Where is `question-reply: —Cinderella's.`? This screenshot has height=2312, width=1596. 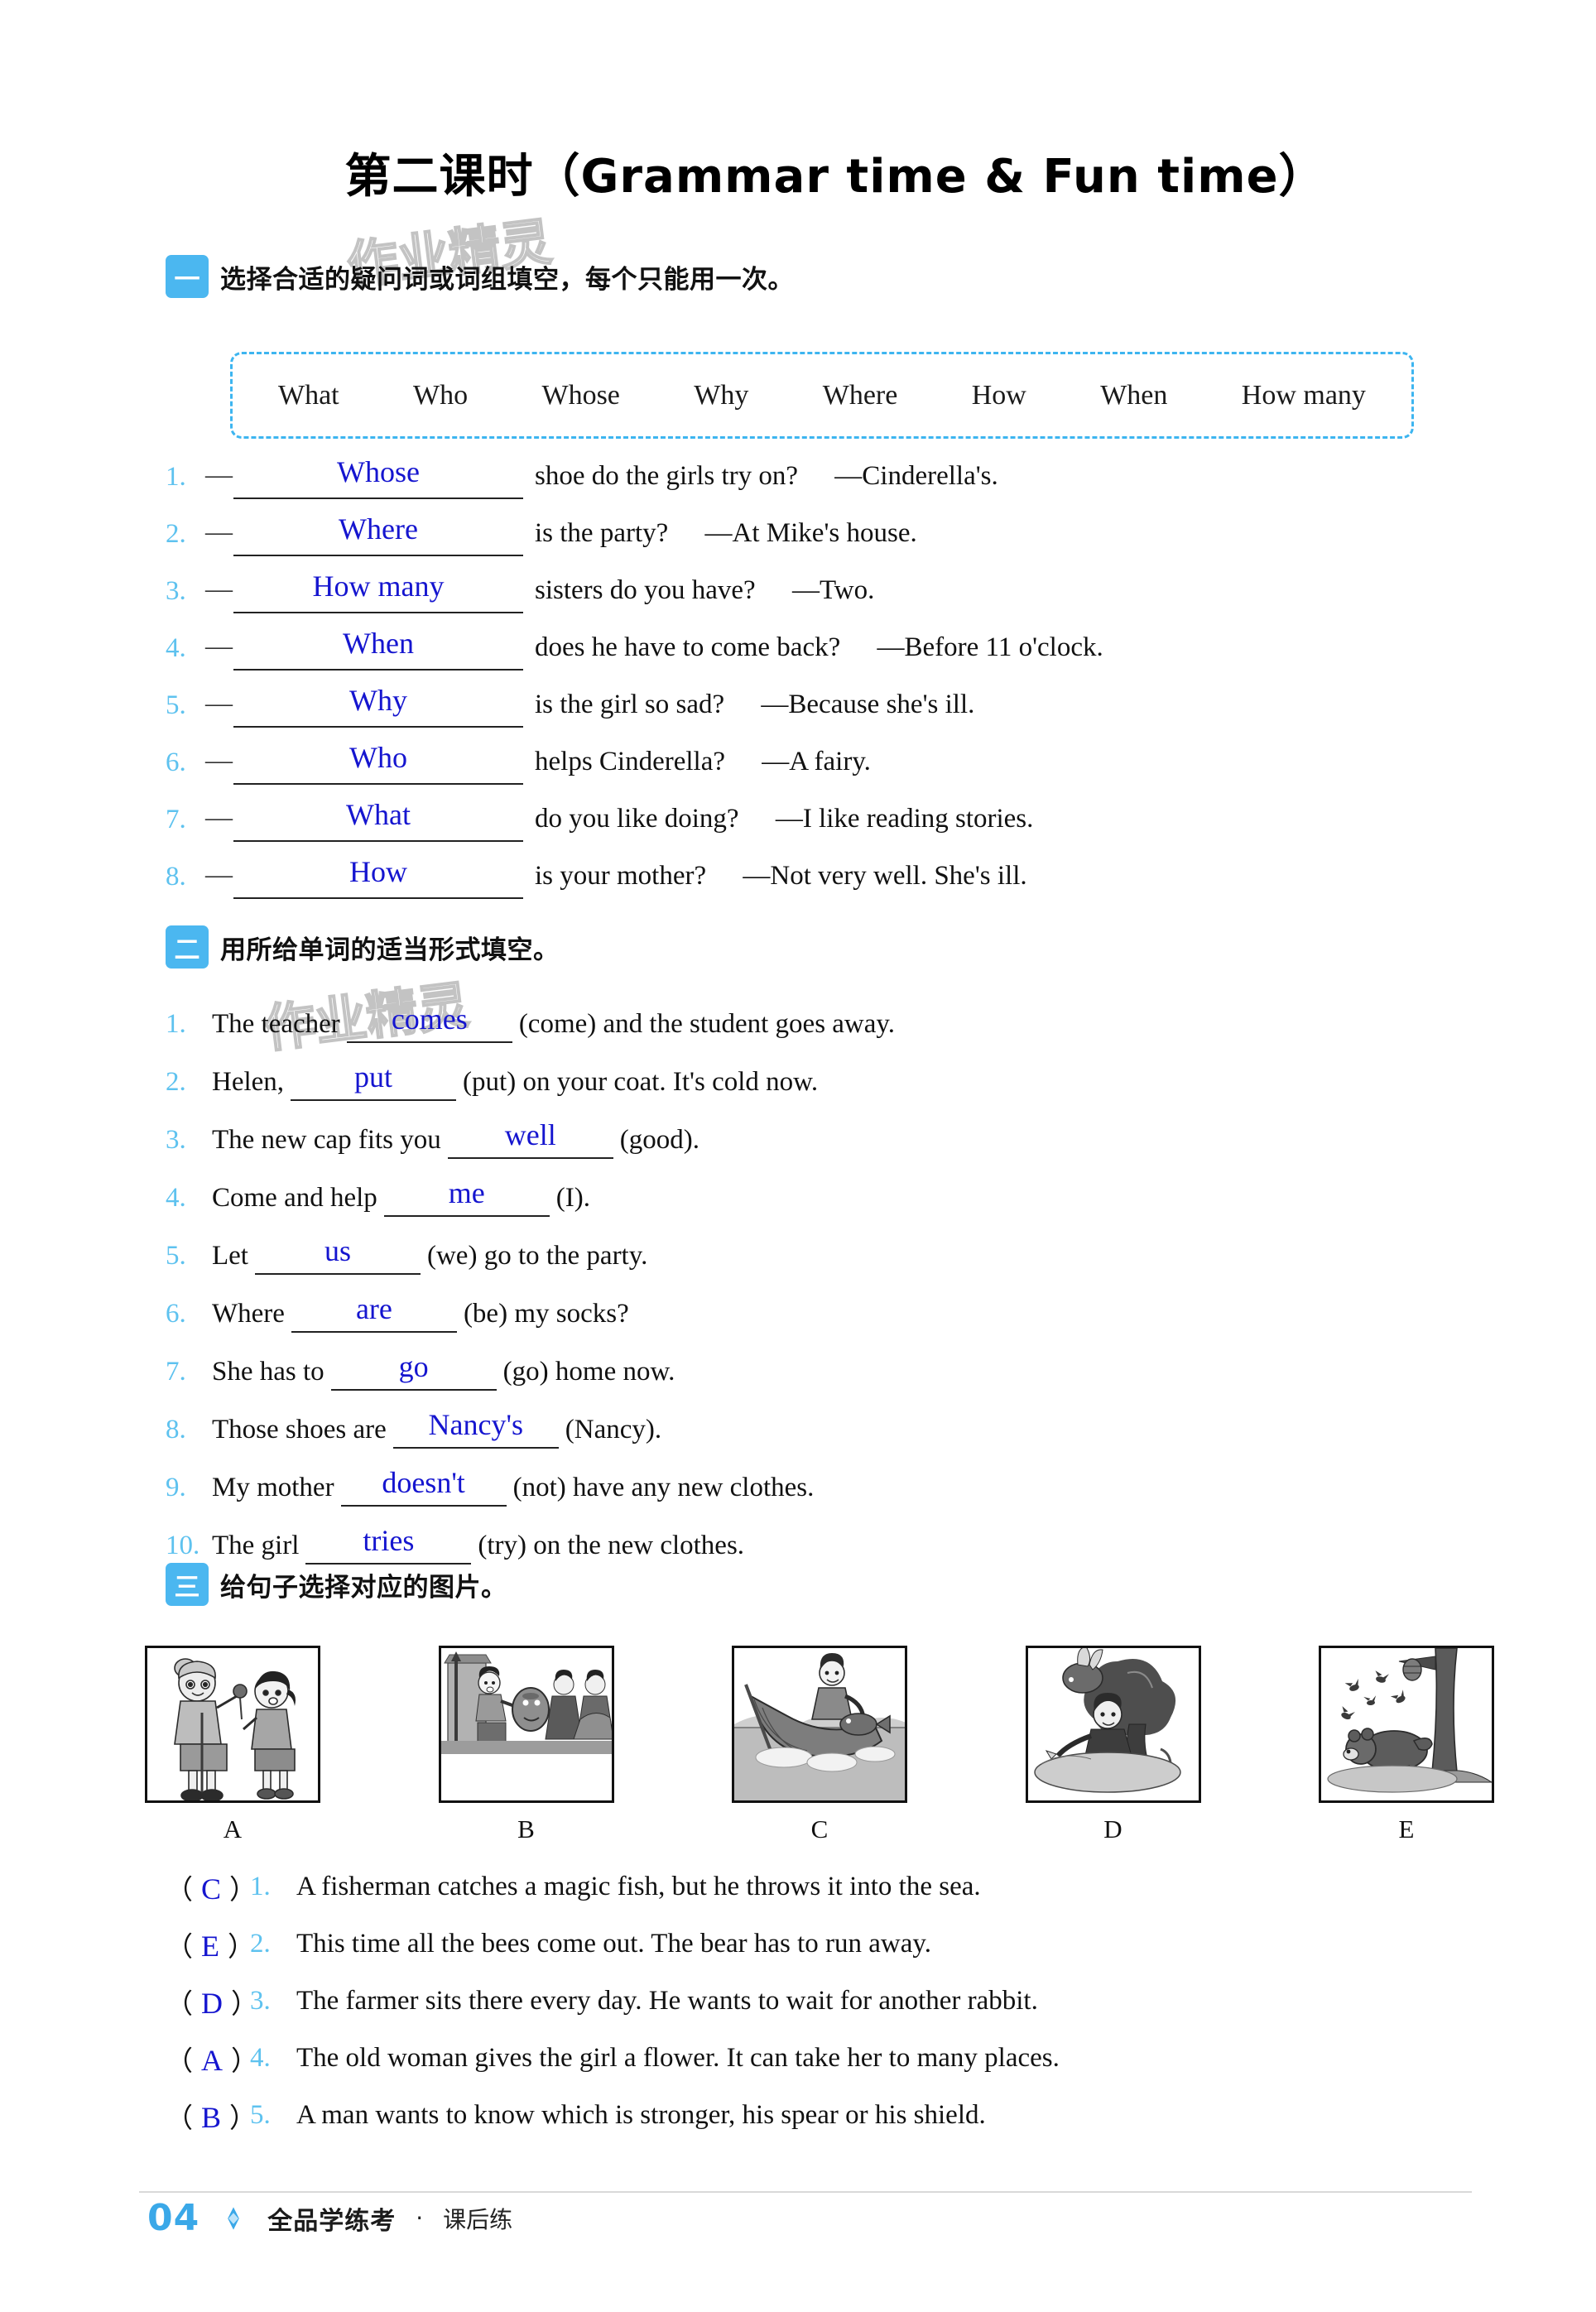
question-reply: —Cinderella's. is located at coordinates (916, 476).